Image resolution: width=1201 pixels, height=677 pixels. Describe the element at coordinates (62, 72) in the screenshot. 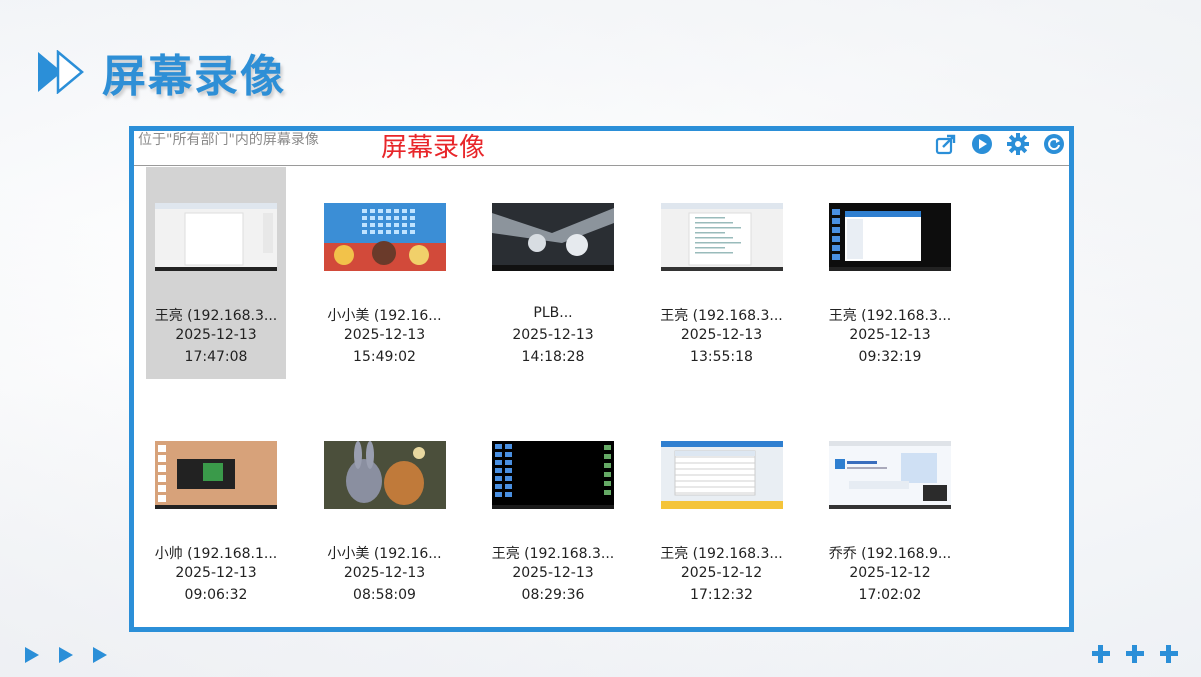

I see `double-arrow-icon` at that location.